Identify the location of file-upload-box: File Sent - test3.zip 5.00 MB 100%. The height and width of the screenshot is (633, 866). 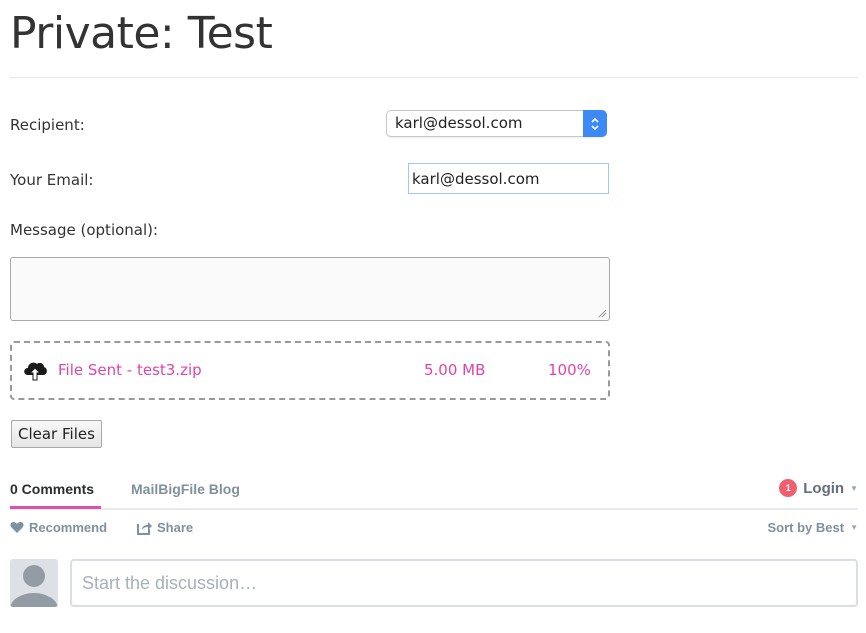
(310, 370).